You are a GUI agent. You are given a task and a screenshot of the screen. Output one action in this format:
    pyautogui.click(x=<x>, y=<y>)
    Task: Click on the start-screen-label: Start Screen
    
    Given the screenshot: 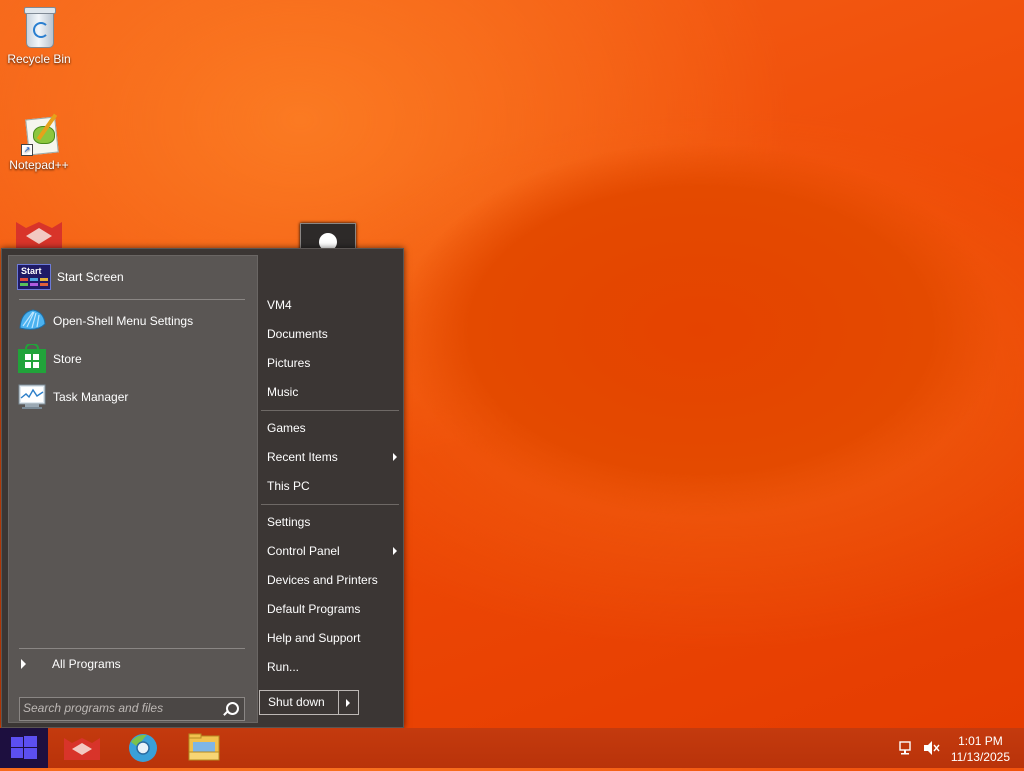 What is the action you would take?
    pyautogui.click(x=90, y=277)
    